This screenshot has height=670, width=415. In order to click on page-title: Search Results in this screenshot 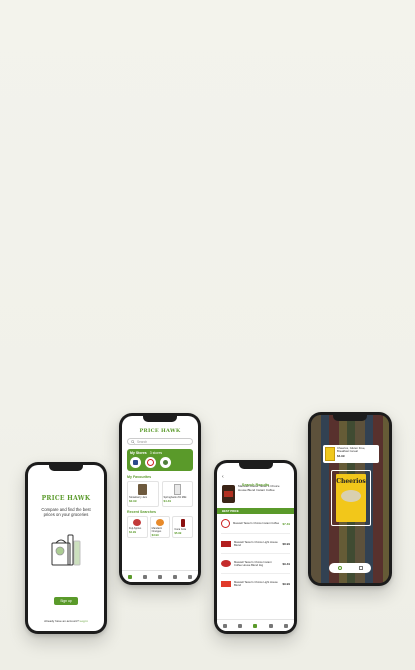, I will do `click(255, 485)`.